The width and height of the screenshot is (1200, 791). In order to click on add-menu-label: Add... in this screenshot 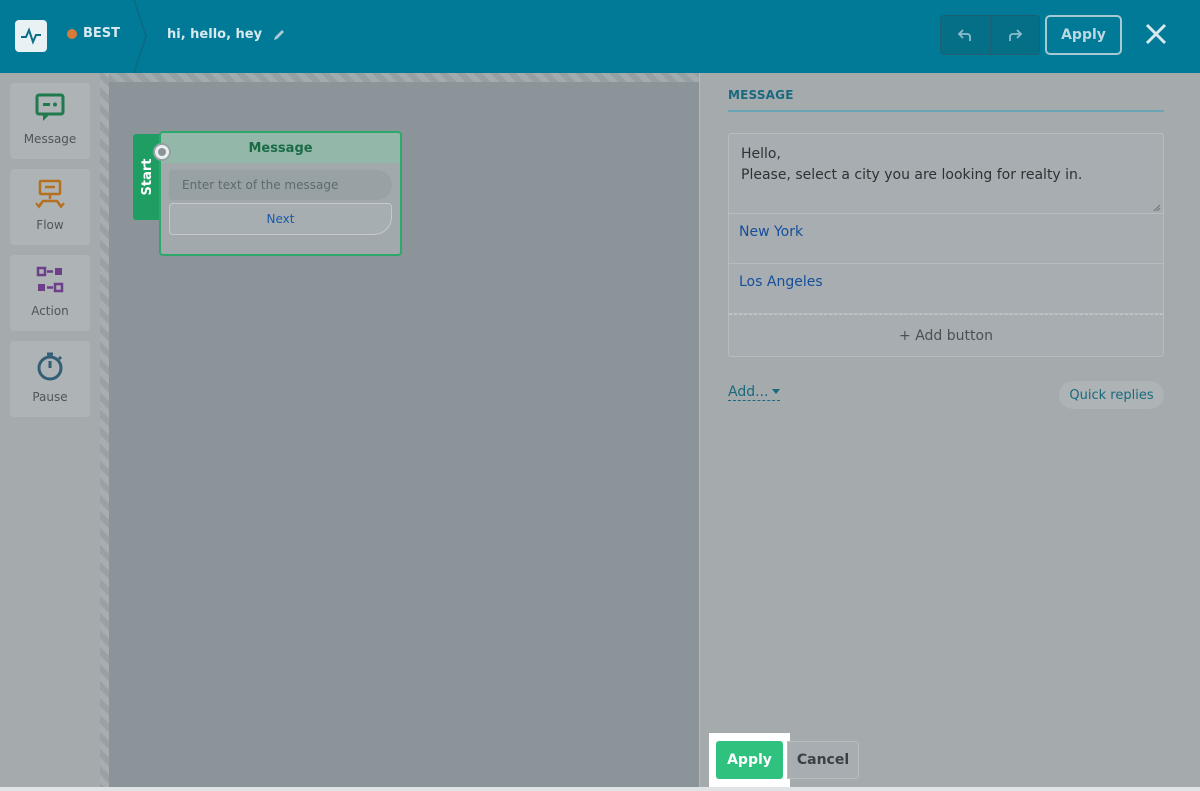, I will do `click(748, 392)`.